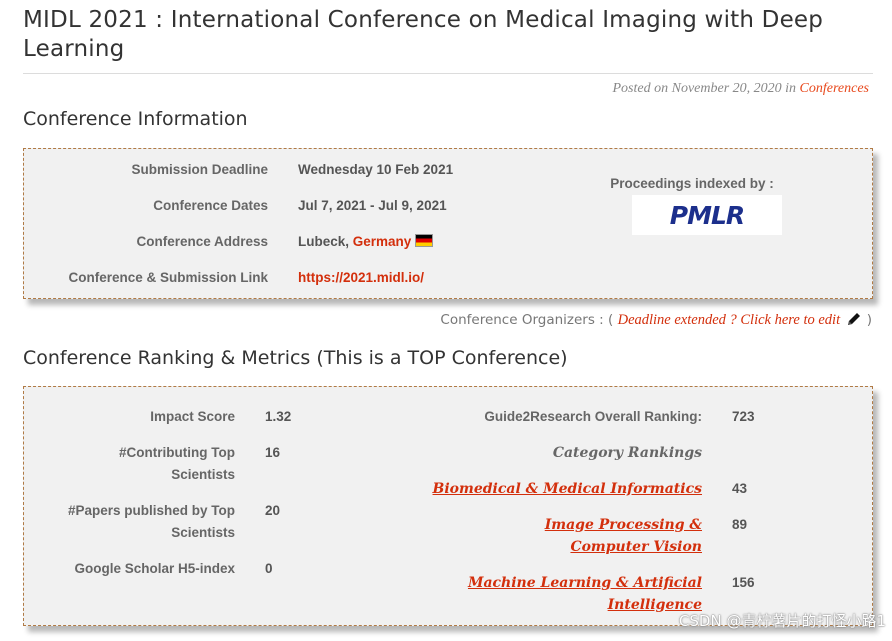 Image resolution: width=892 pixels, height=641 pixels. What do you see at coordinates (135, 119) in the screenshot?
I see `conference-info-heading: Conference Information` at bounding box center [135, 119].